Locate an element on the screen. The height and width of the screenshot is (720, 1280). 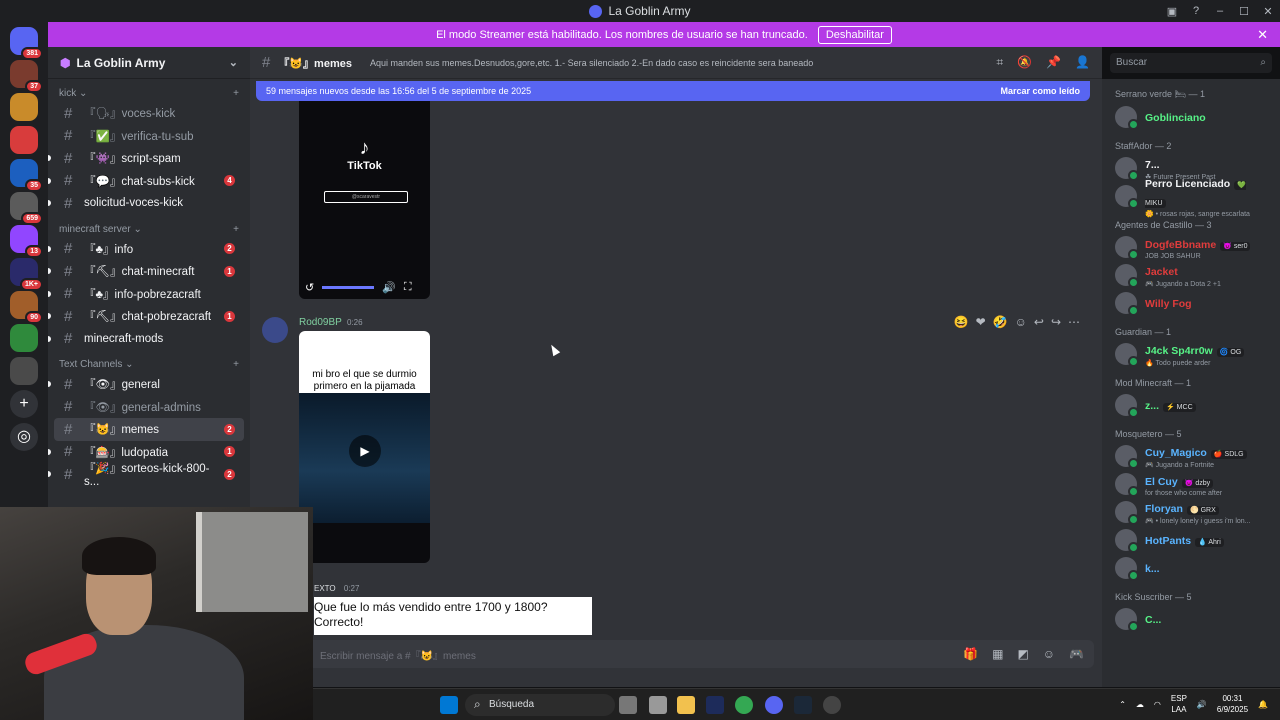
server-header: ⬢ La Goblin Army ⌄ is located at coordinates (149, 63).